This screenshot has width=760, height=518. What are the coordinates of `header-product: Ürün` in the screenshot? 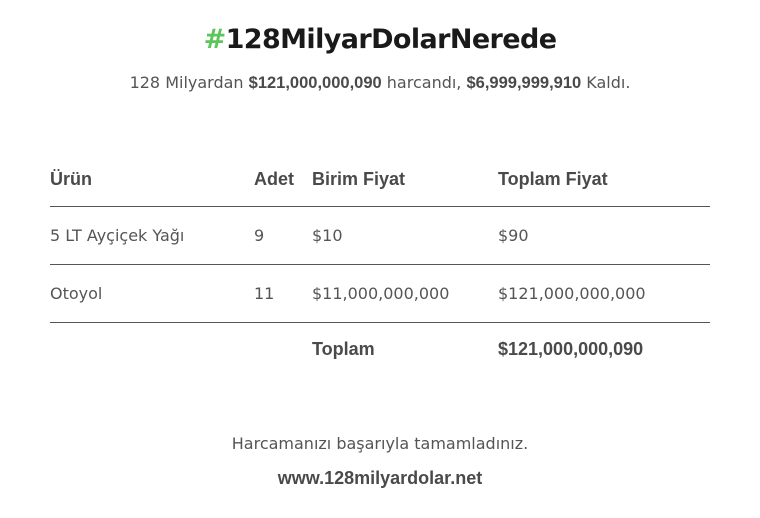 It's located at (71, 179).